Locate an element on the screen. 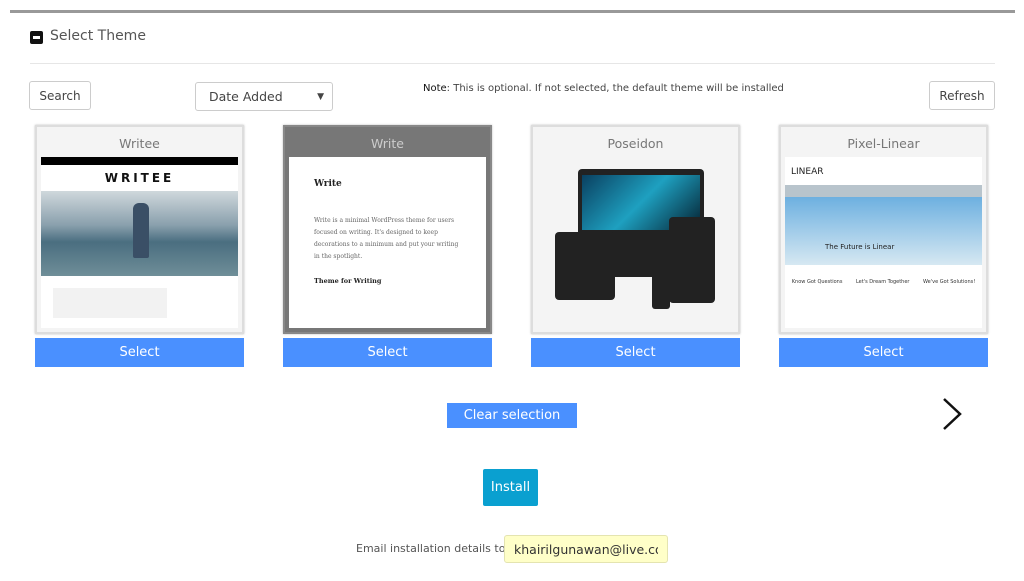 This screenshot has height=581, width=1024. theme-name: Pixel-Linear is located at coordinates (883, 143).